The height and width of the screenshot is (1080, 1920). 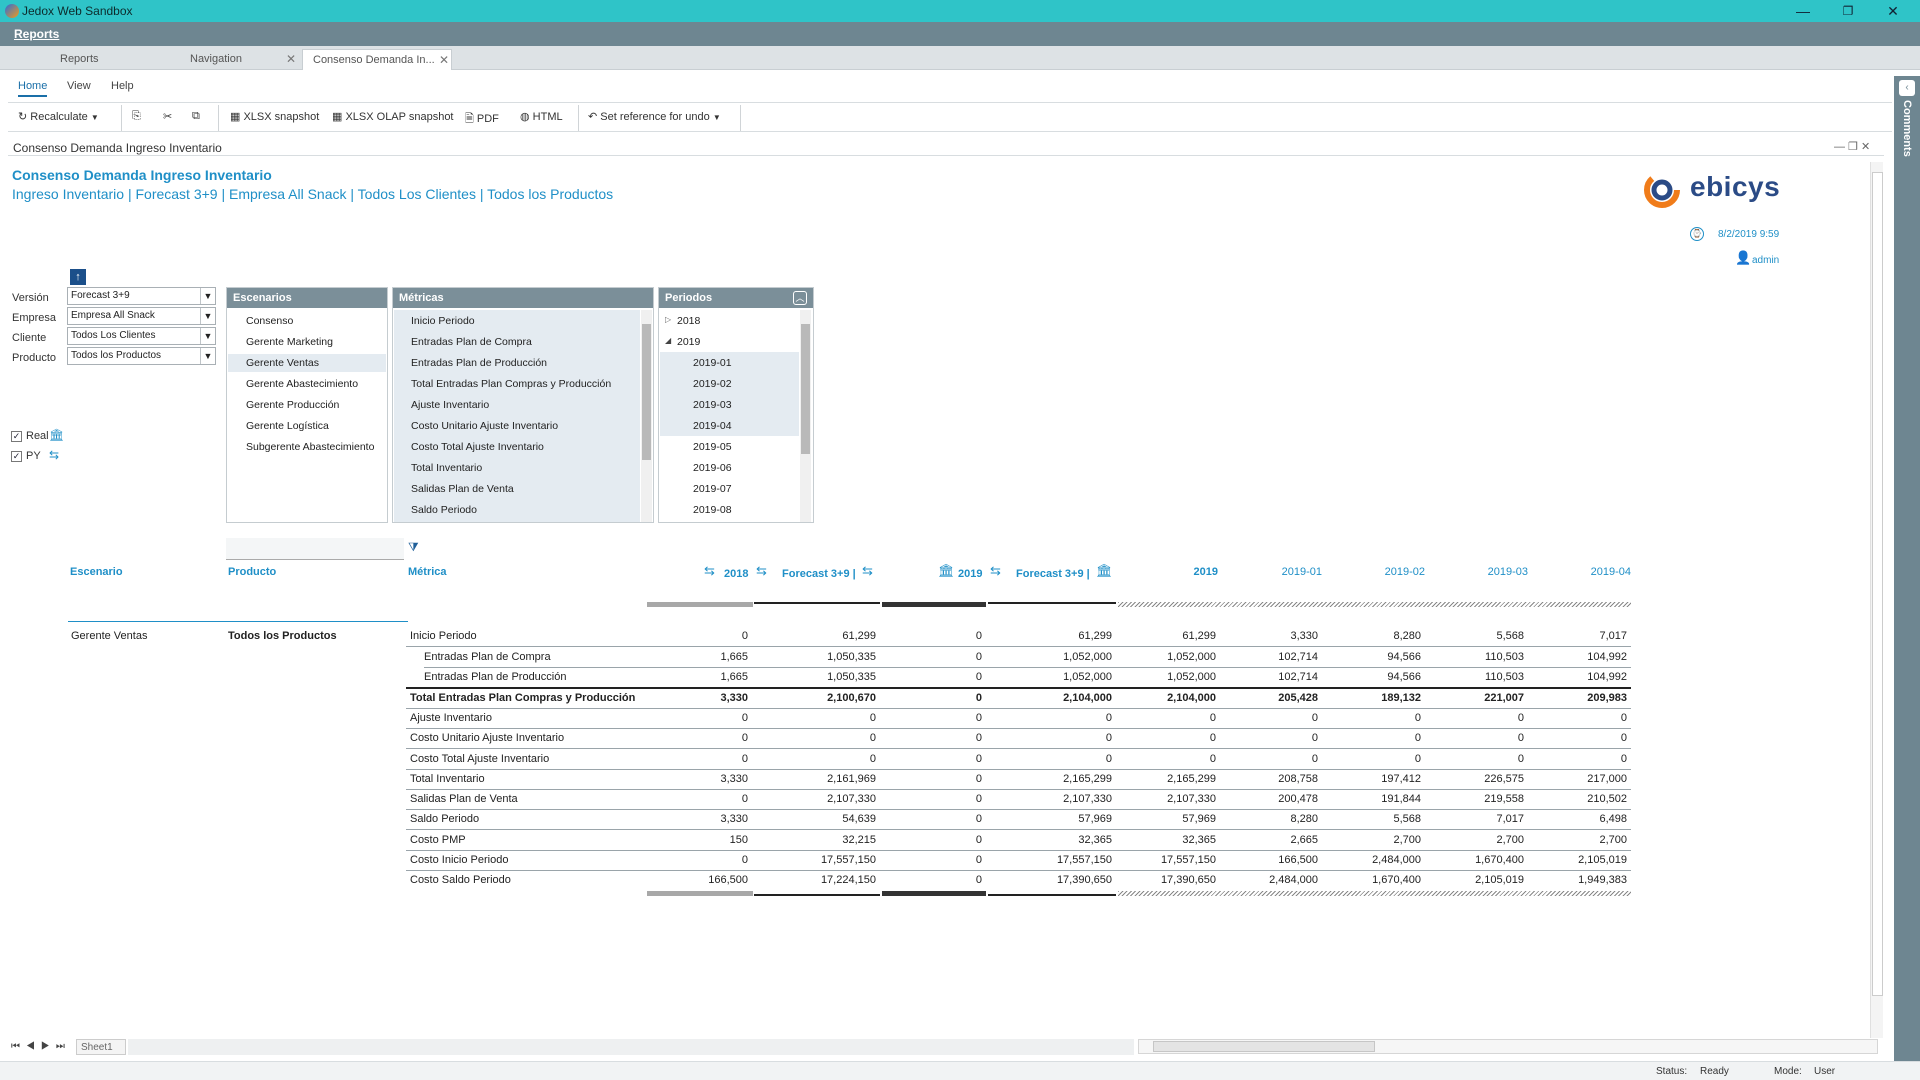 What do you see at coordinates (688, 321) in the screenshot?
I see `list-item: 2018` at bounding box center [688, 321].